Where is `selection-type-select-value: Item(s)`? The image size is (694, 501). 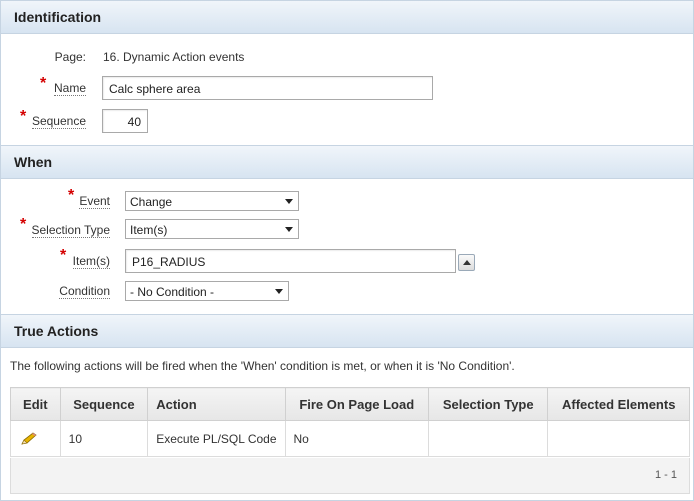
selection-type-select-value: Item(s) is located at coordinates (149, 230).